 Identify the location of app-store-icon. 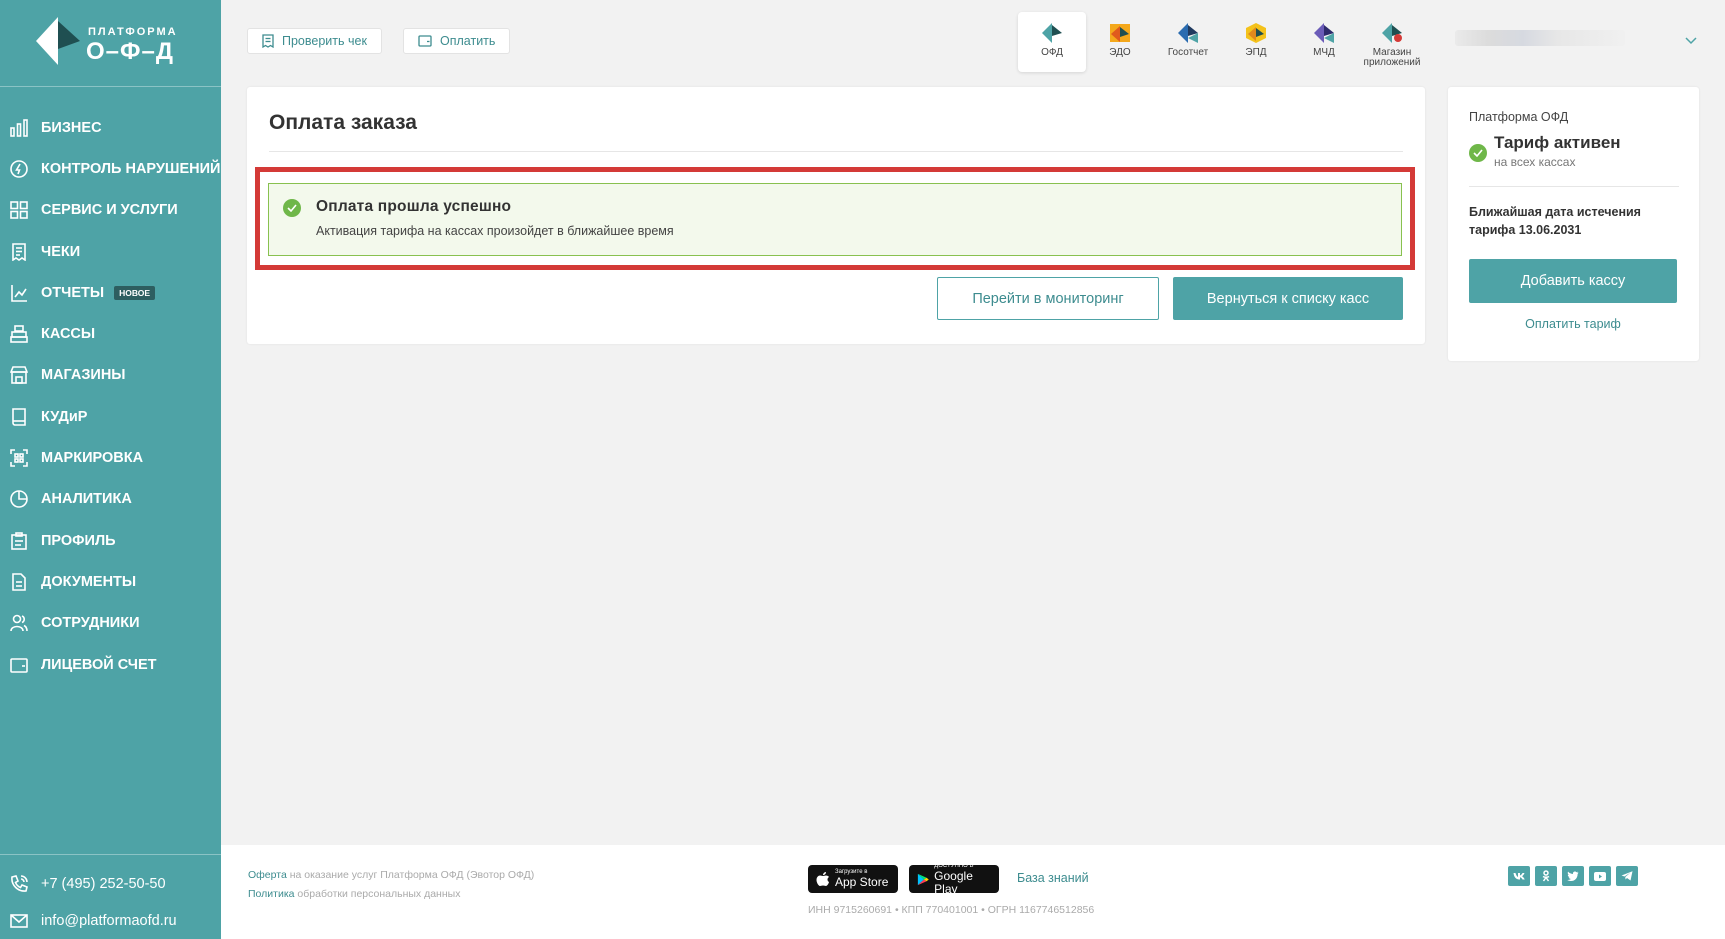
(1392, 33).